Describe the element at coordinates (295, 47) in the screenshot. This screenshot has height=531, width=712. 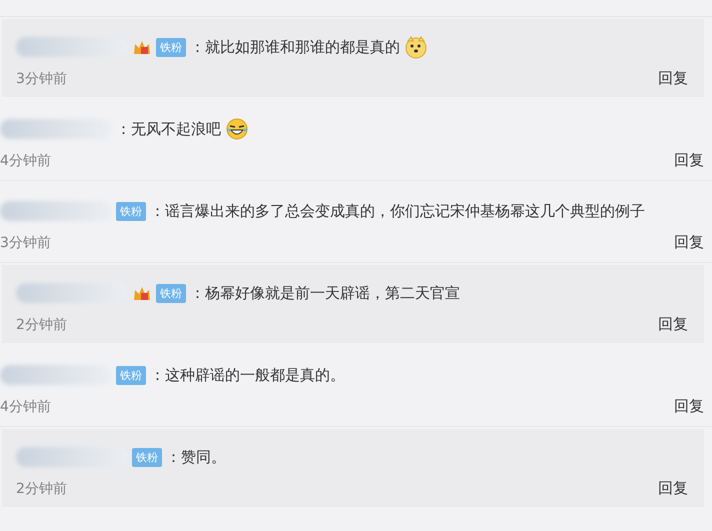
I see `comment-text: ：就比如那谁和那谁的都是真的` at that location.